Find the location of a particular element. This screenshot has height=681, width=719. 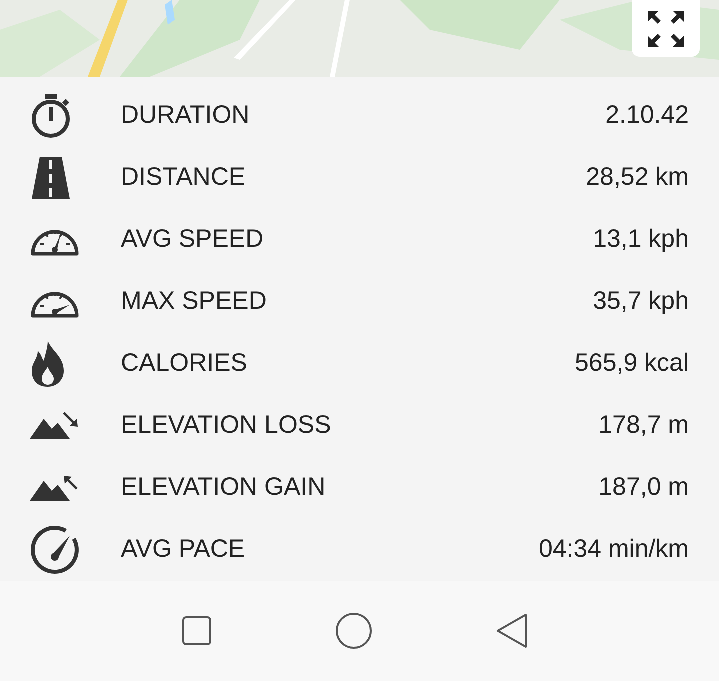

mountain-down-icon is located at coordinates (55, 426).